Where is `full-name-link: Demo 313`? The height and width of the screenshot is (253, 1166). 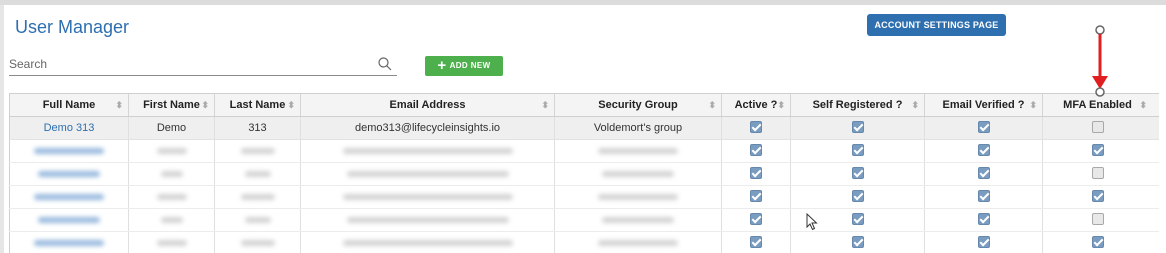 full-name-link: Demo 313 is located at coordinates (68, 128).